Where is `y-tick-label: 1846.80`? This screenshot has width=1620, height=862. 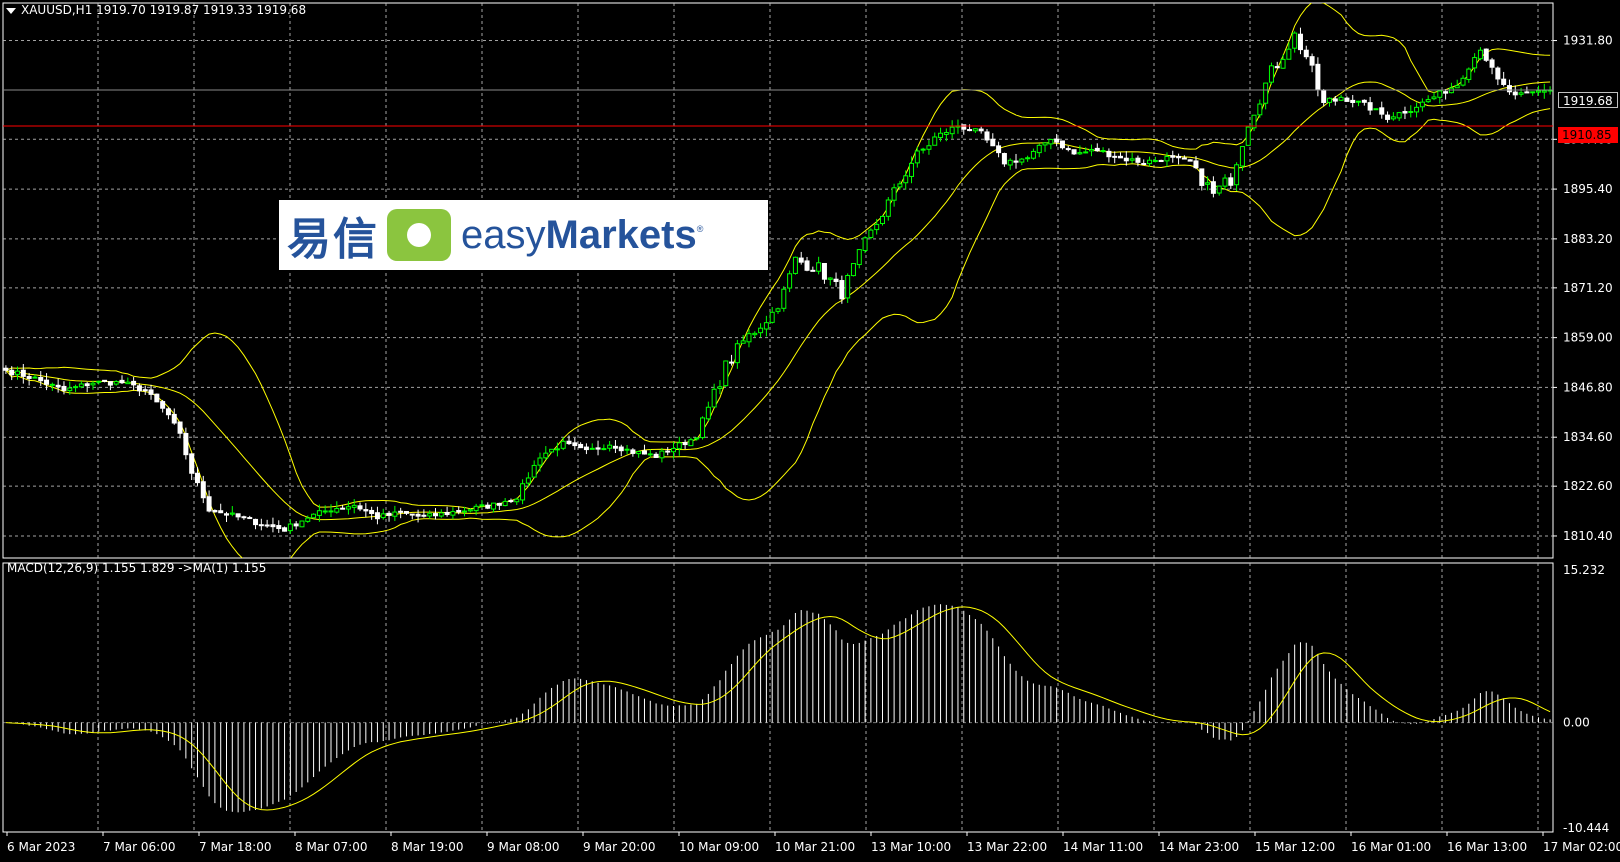 y-tick-label: 1846.80 is located at coordinates (1588, 387).